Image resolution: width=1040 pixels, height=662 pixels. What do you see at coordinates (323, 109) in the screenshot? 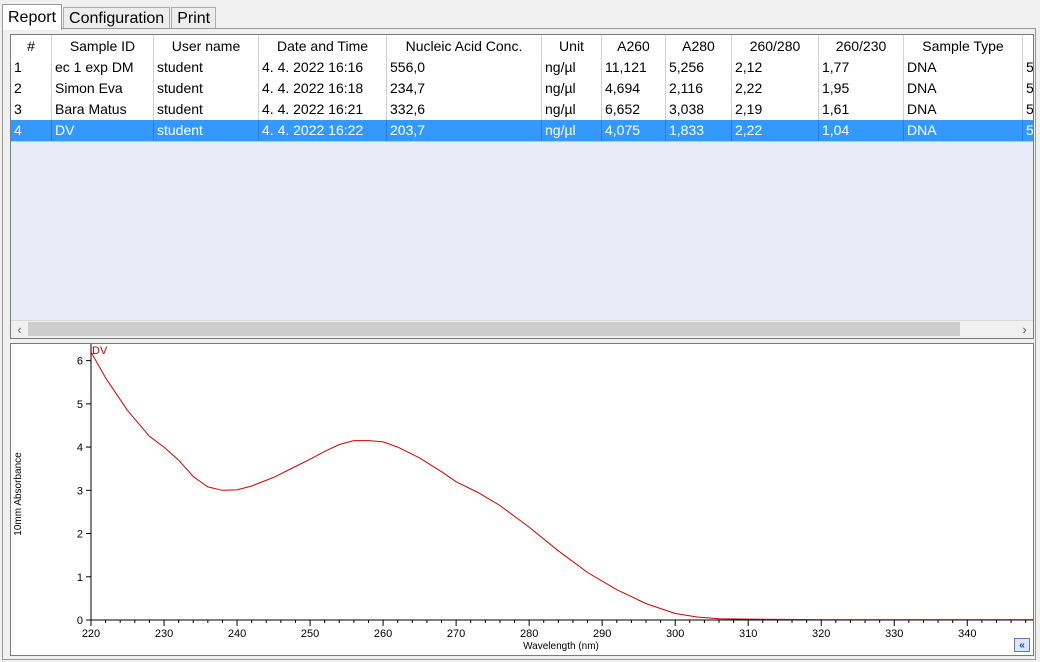
I see `cell-date-time: 4. 4. 2022 16:21` at bounding box center [323, 109].